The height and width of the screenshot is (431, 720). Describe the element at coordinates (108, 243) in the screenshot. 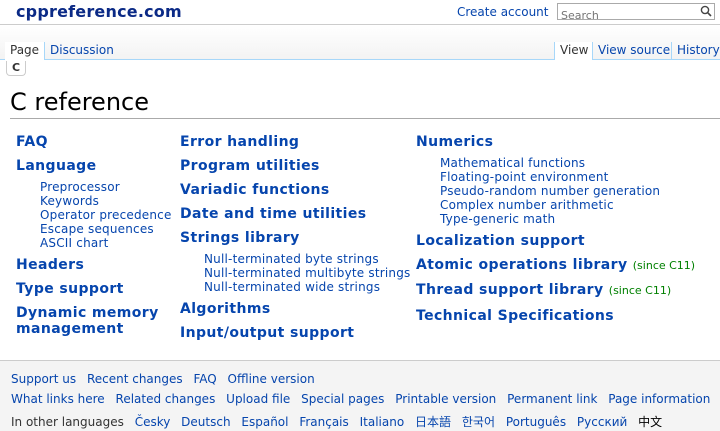

I see `link-ascii-chart: ASCII chart` at that location.